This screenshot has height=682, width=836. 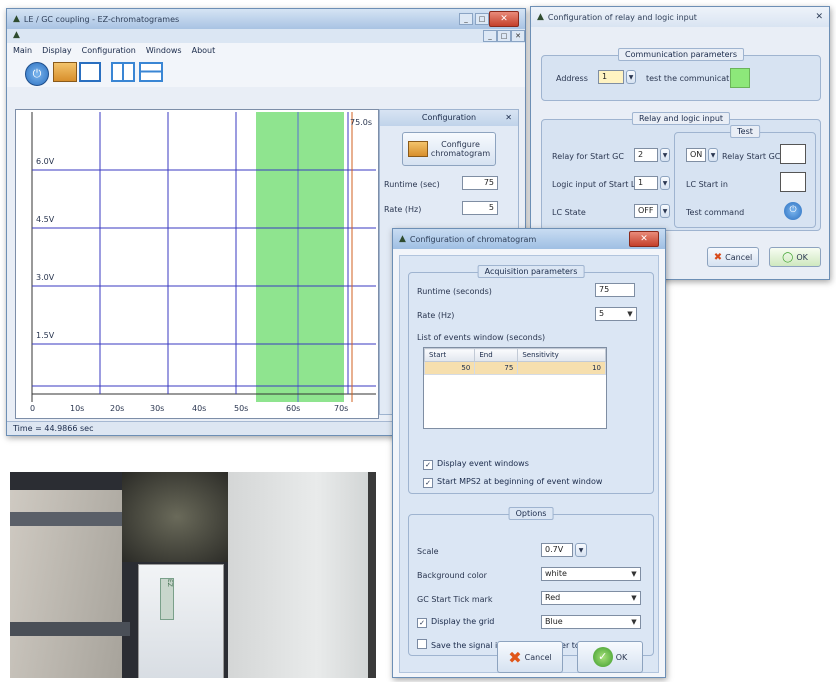 I want to click on relay-start-gc-field: 2, so click(x=646, y=155).